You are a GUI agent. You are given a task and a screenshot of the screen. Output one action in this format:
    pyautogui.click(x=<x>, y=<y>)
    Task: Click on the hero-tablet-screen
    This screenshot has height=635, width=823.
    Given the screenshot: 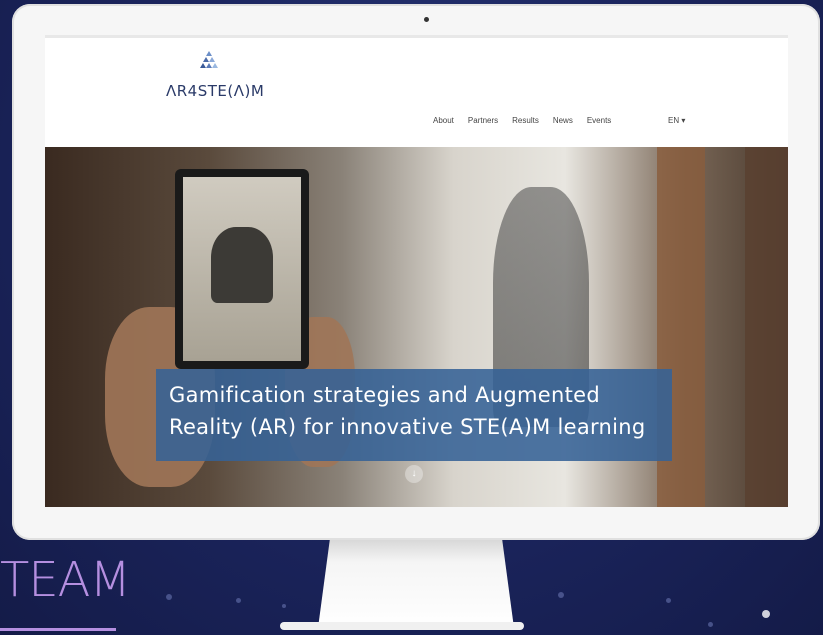 What is the action you would take?
    pyautogui.click(x=242, y=269)
    